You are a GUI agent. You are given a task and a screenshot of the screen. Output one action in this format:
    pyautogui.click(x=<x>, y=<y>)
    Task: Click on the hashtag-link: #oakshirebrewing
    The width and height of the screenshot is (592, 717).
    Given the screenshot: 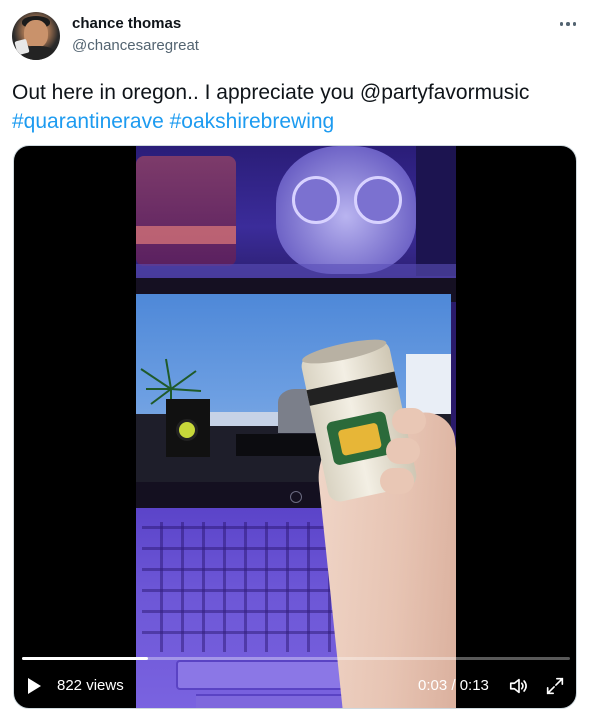 What is the action you would take?
    pyautogui.click(x=252, y=121)
    